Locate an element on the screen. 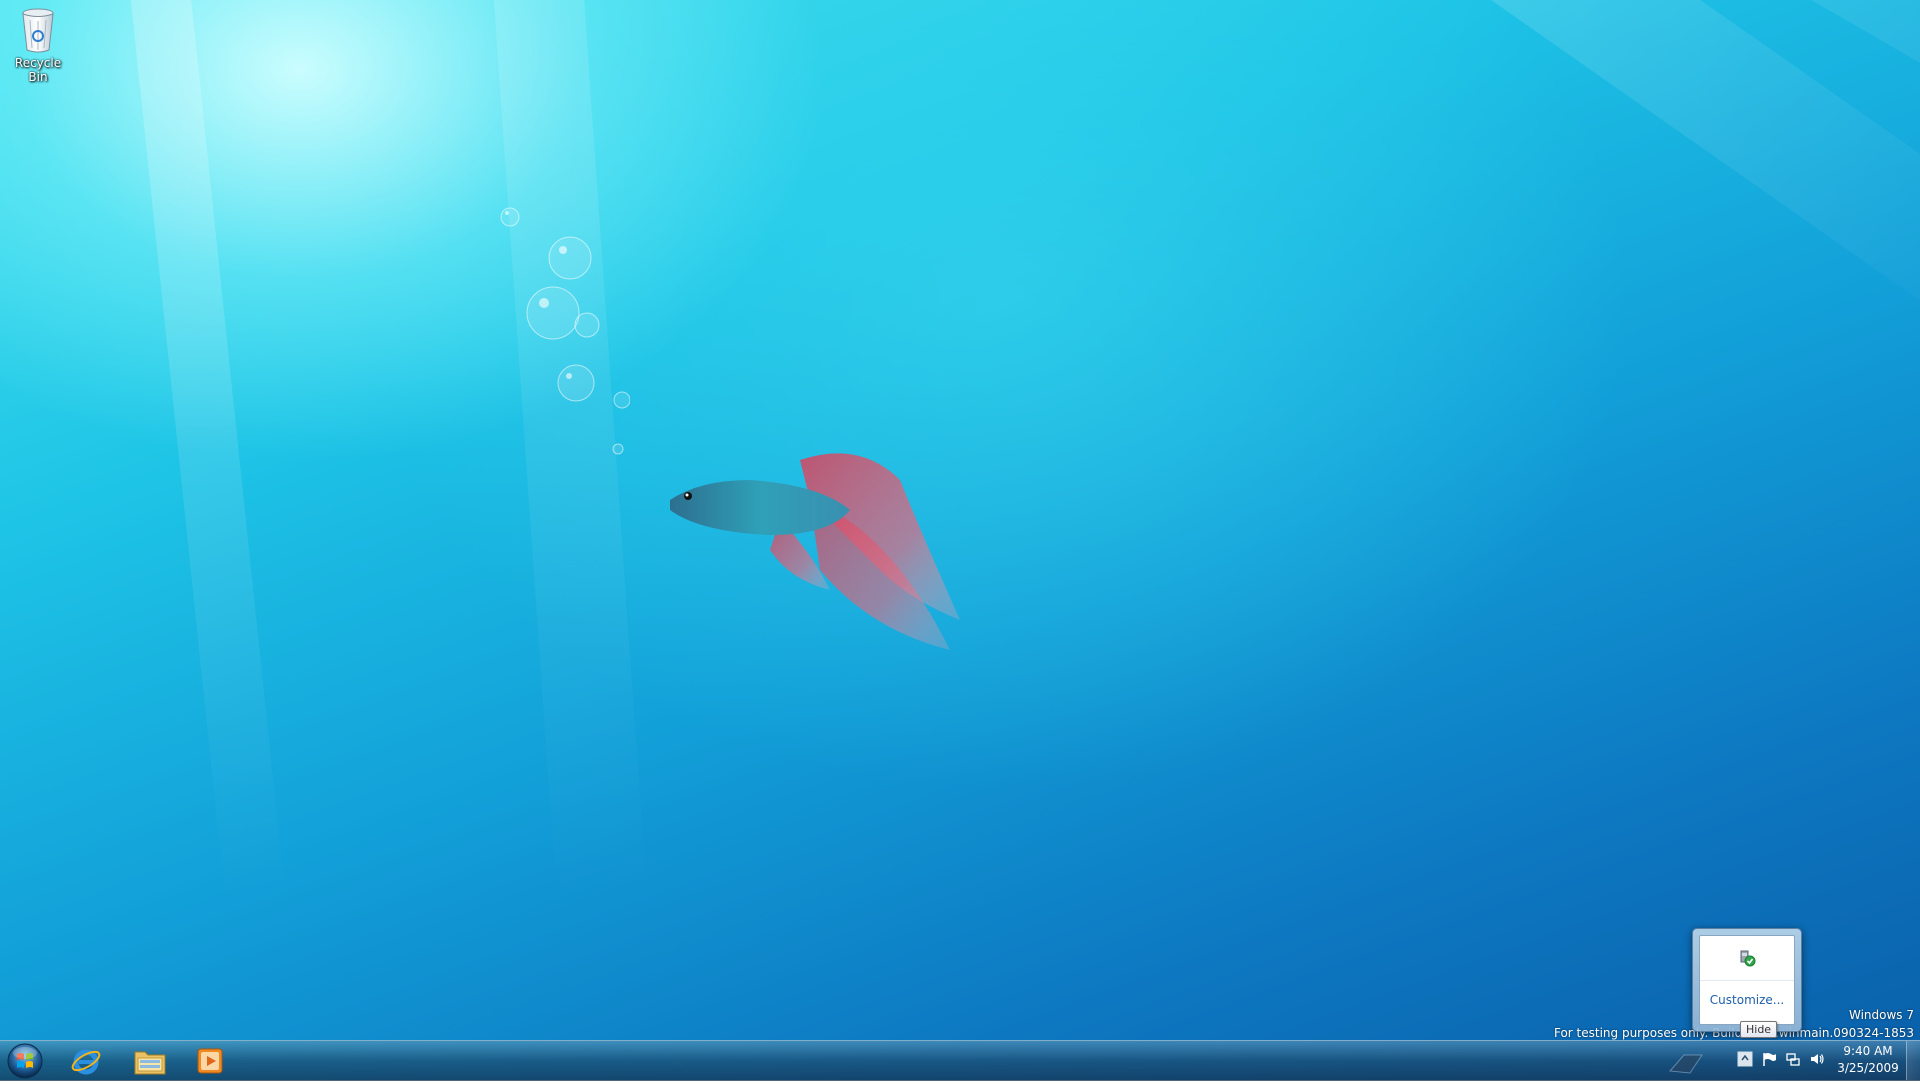 This screenshot has height=1084, width=1920. network-icon is located at coordinates (1793, 1059).